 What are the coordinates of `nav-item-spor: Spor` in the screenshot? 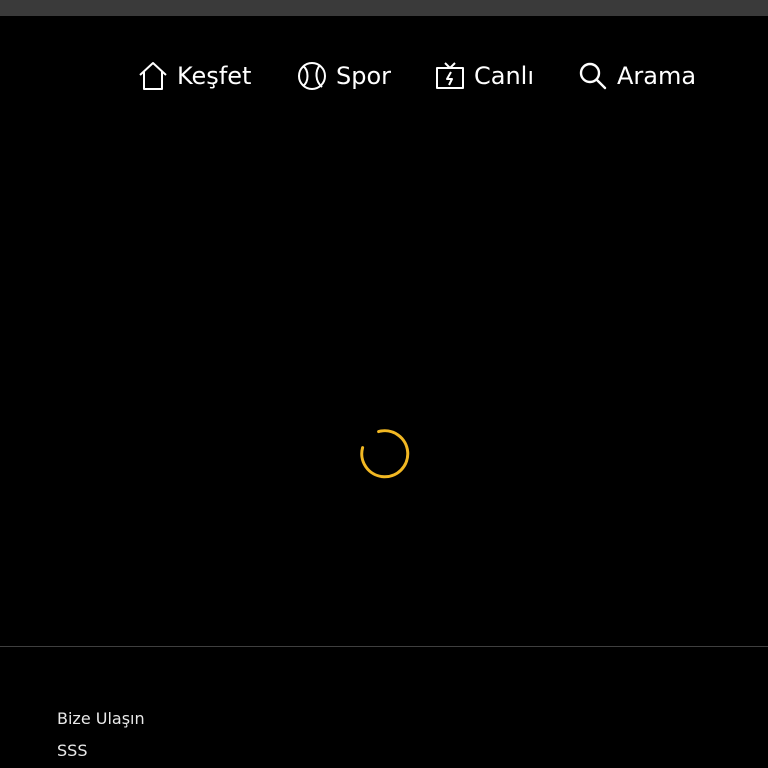 It's located at (343, 76).